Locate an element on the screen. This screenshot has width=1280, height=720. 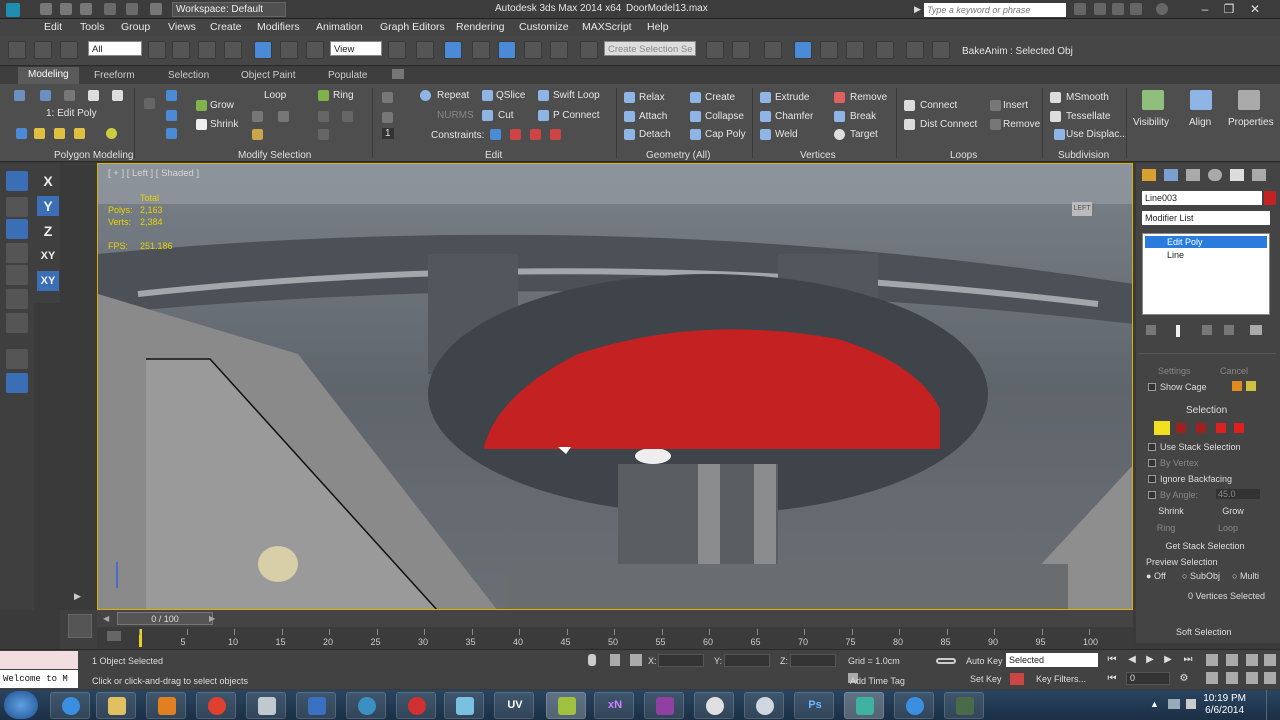
remove-button: Remove is located at coordinates (868, 97).